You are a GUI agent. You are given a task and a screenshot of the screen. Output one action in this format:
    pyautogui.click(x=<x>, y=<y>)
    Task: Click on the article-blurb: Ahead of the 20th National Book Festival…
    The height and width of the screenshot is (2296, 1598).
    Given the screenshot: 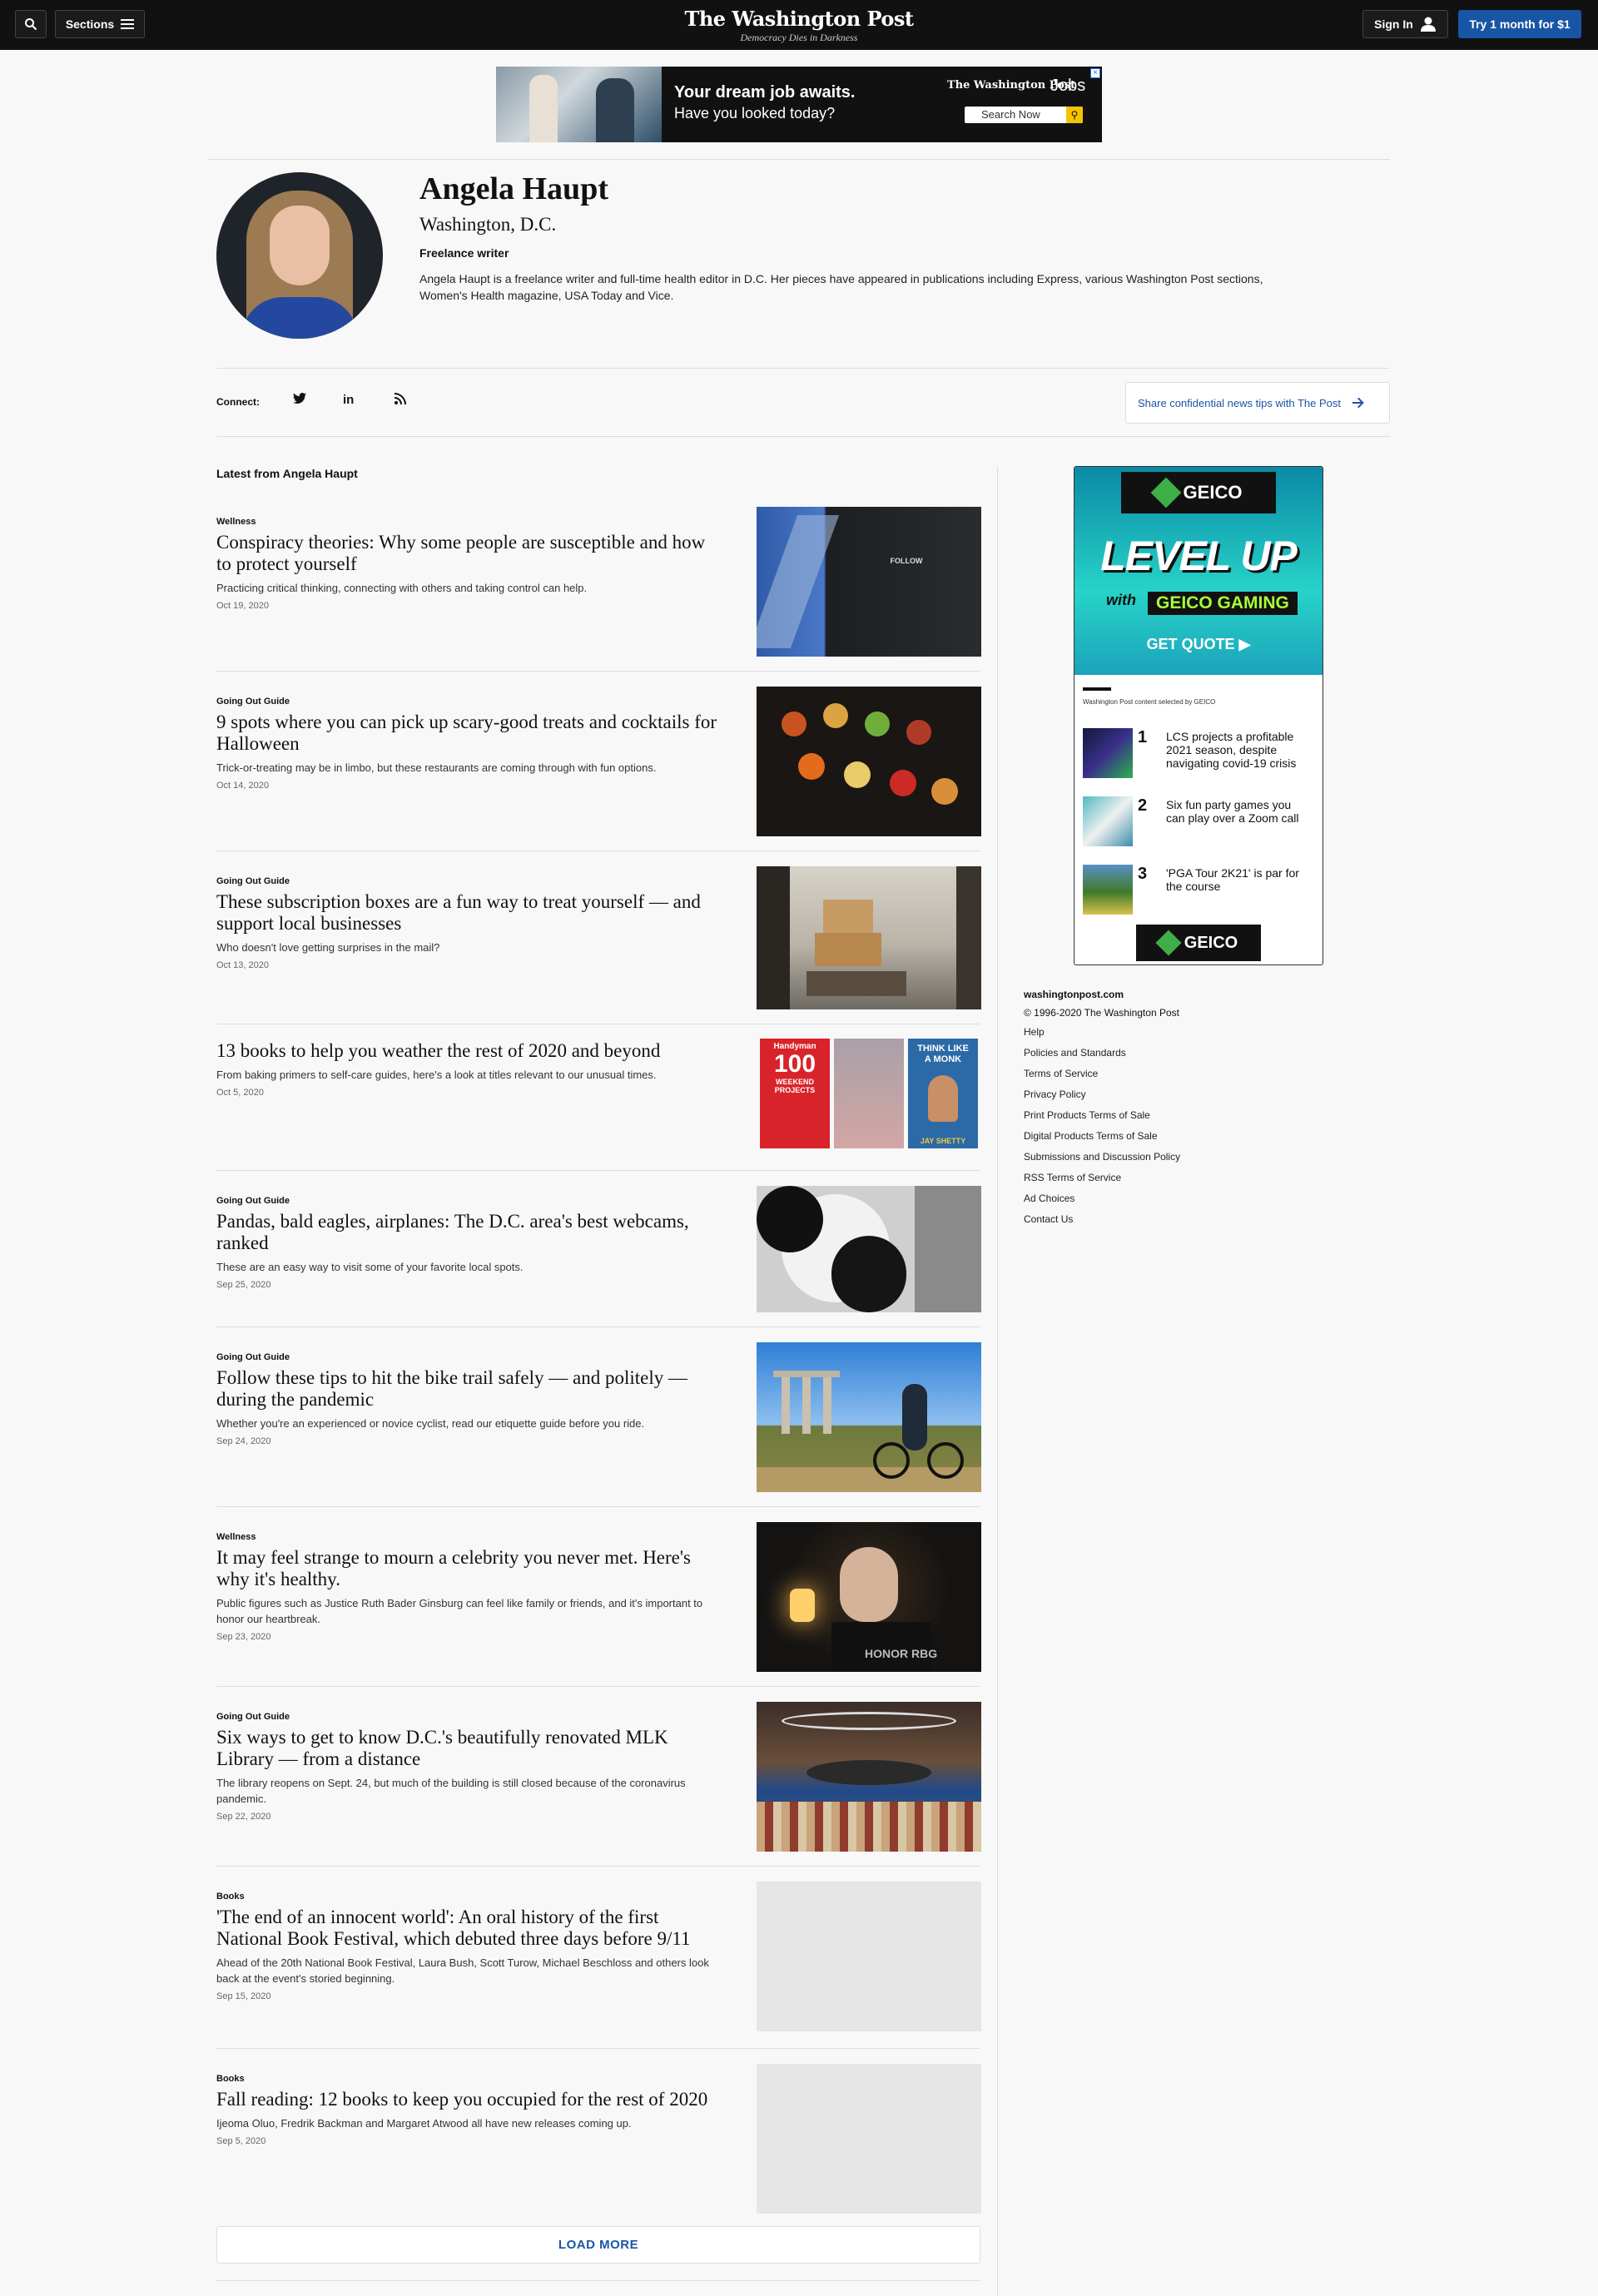 What is the action you would take?
    pyautogui.click(x=463, y=1970)
    